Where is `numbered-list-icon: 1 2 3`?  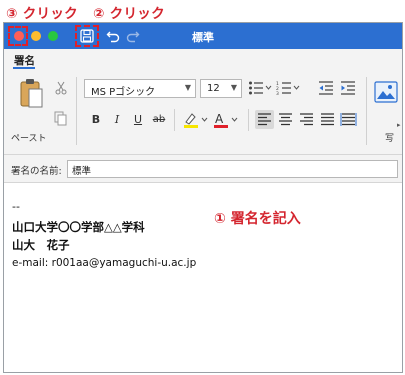
numbered-list-icon: 1 2 3 is located at coordinates (288, 88).